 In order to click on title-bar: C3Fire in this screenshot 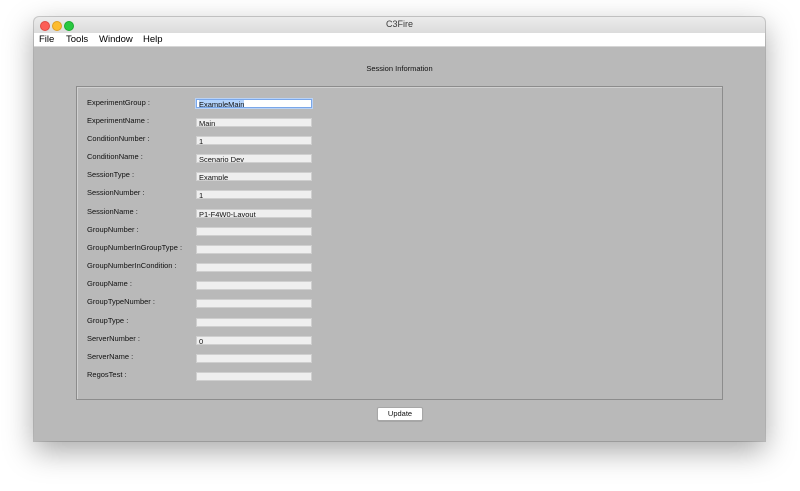, I will do `click(399, 25)`.